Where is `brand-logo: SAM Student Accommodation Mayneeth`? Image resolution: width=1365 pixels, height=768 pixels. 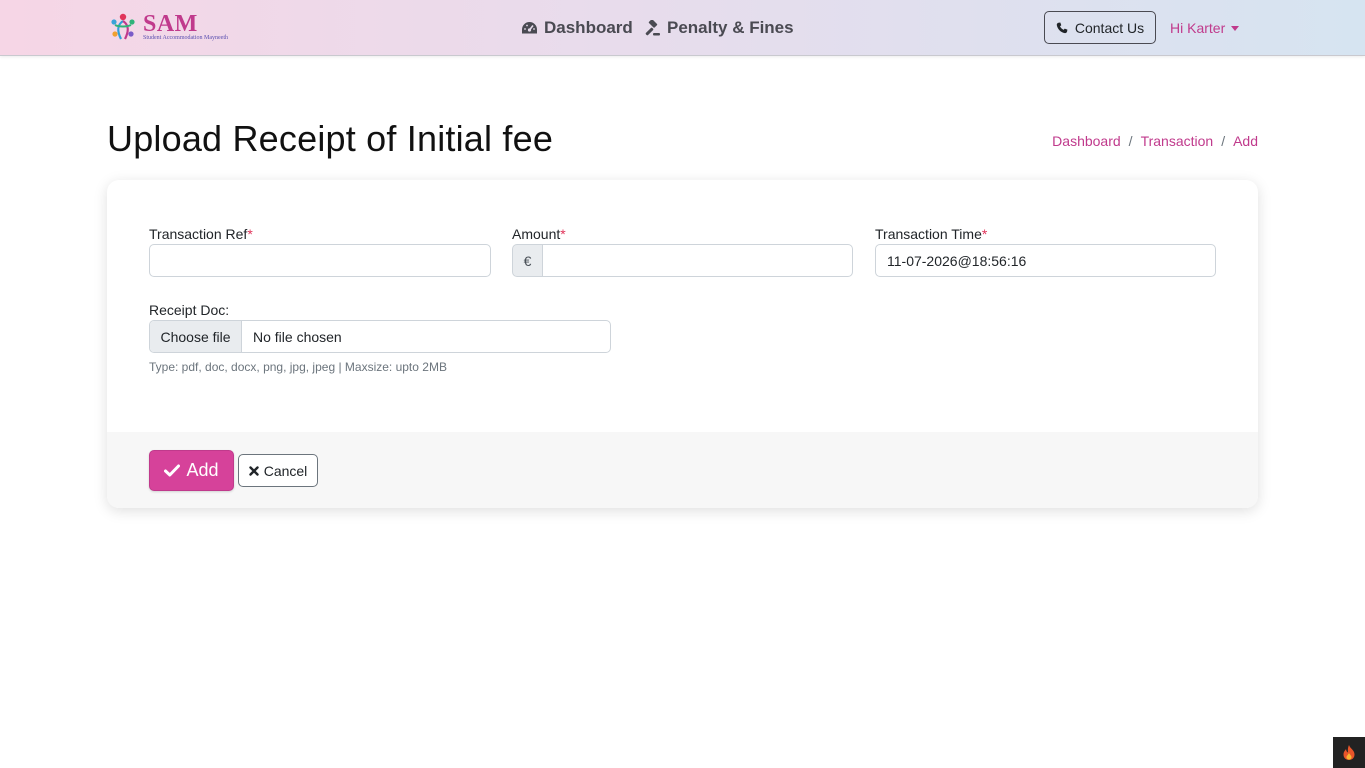
brand-logo: SAM Student Accommodation Mayneeth is located at coordinates (182, 28).